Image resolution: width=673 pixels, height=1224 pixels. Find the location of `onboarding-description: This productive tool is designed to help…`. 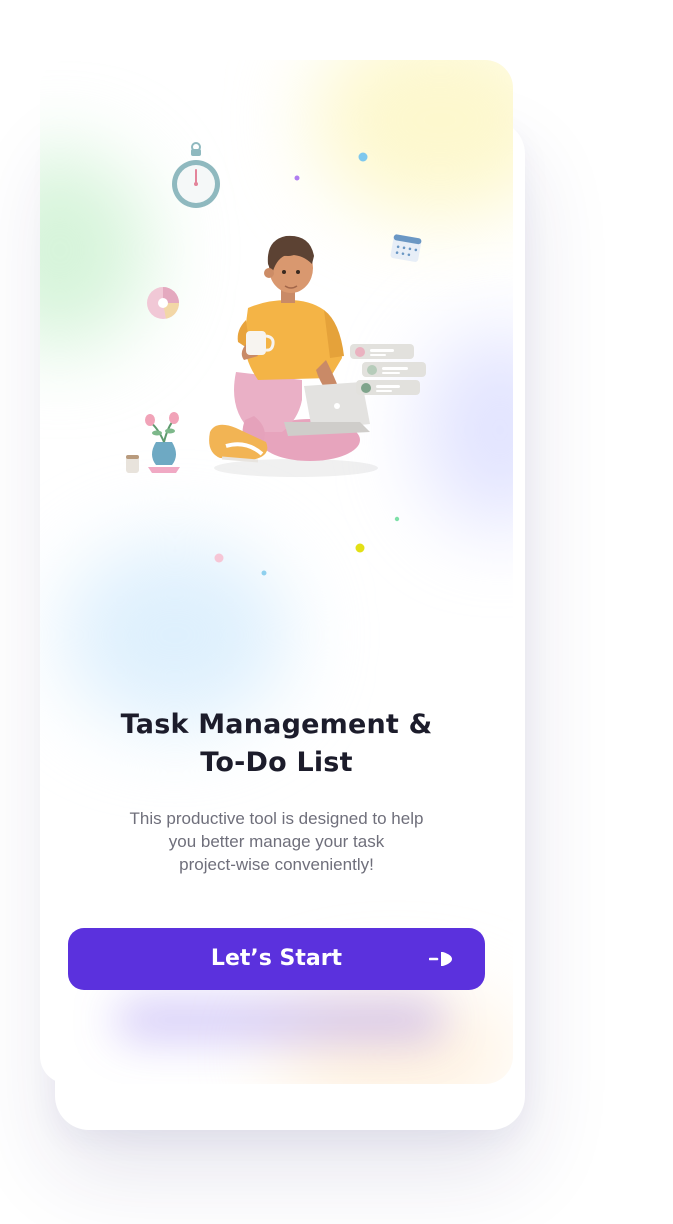

onboarding-description: This productive tool is designed to help… is located at coordinates (276, 841).